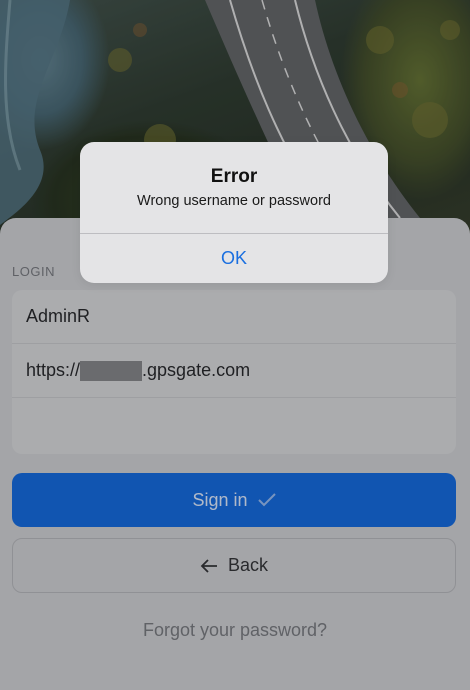 The height and width of the screenshot is (690, 470). What do you see at coordinates (234, 201) in the screenshot?
I see `alert-message: Wrong username or password` at bounding box center [234, 201].